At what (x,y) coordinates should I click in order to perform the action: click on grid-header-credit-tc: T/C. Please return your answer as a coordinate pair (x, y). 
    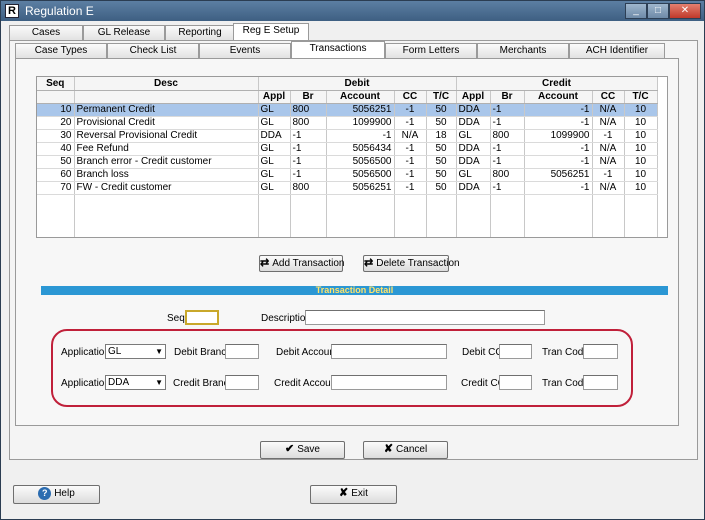
    Looking at the image, I should click on (641, 97).